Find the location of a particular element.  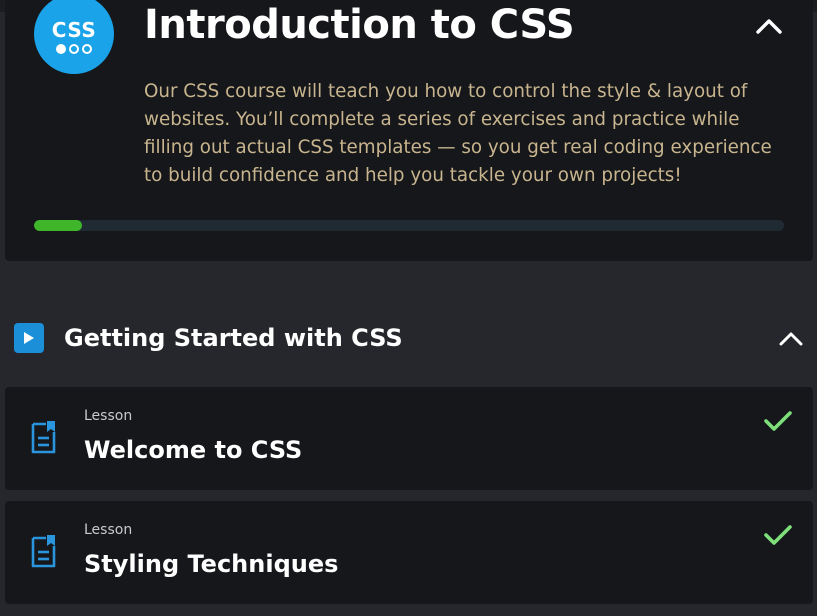

badge-label: CSS is located at coordinates (74, 29).